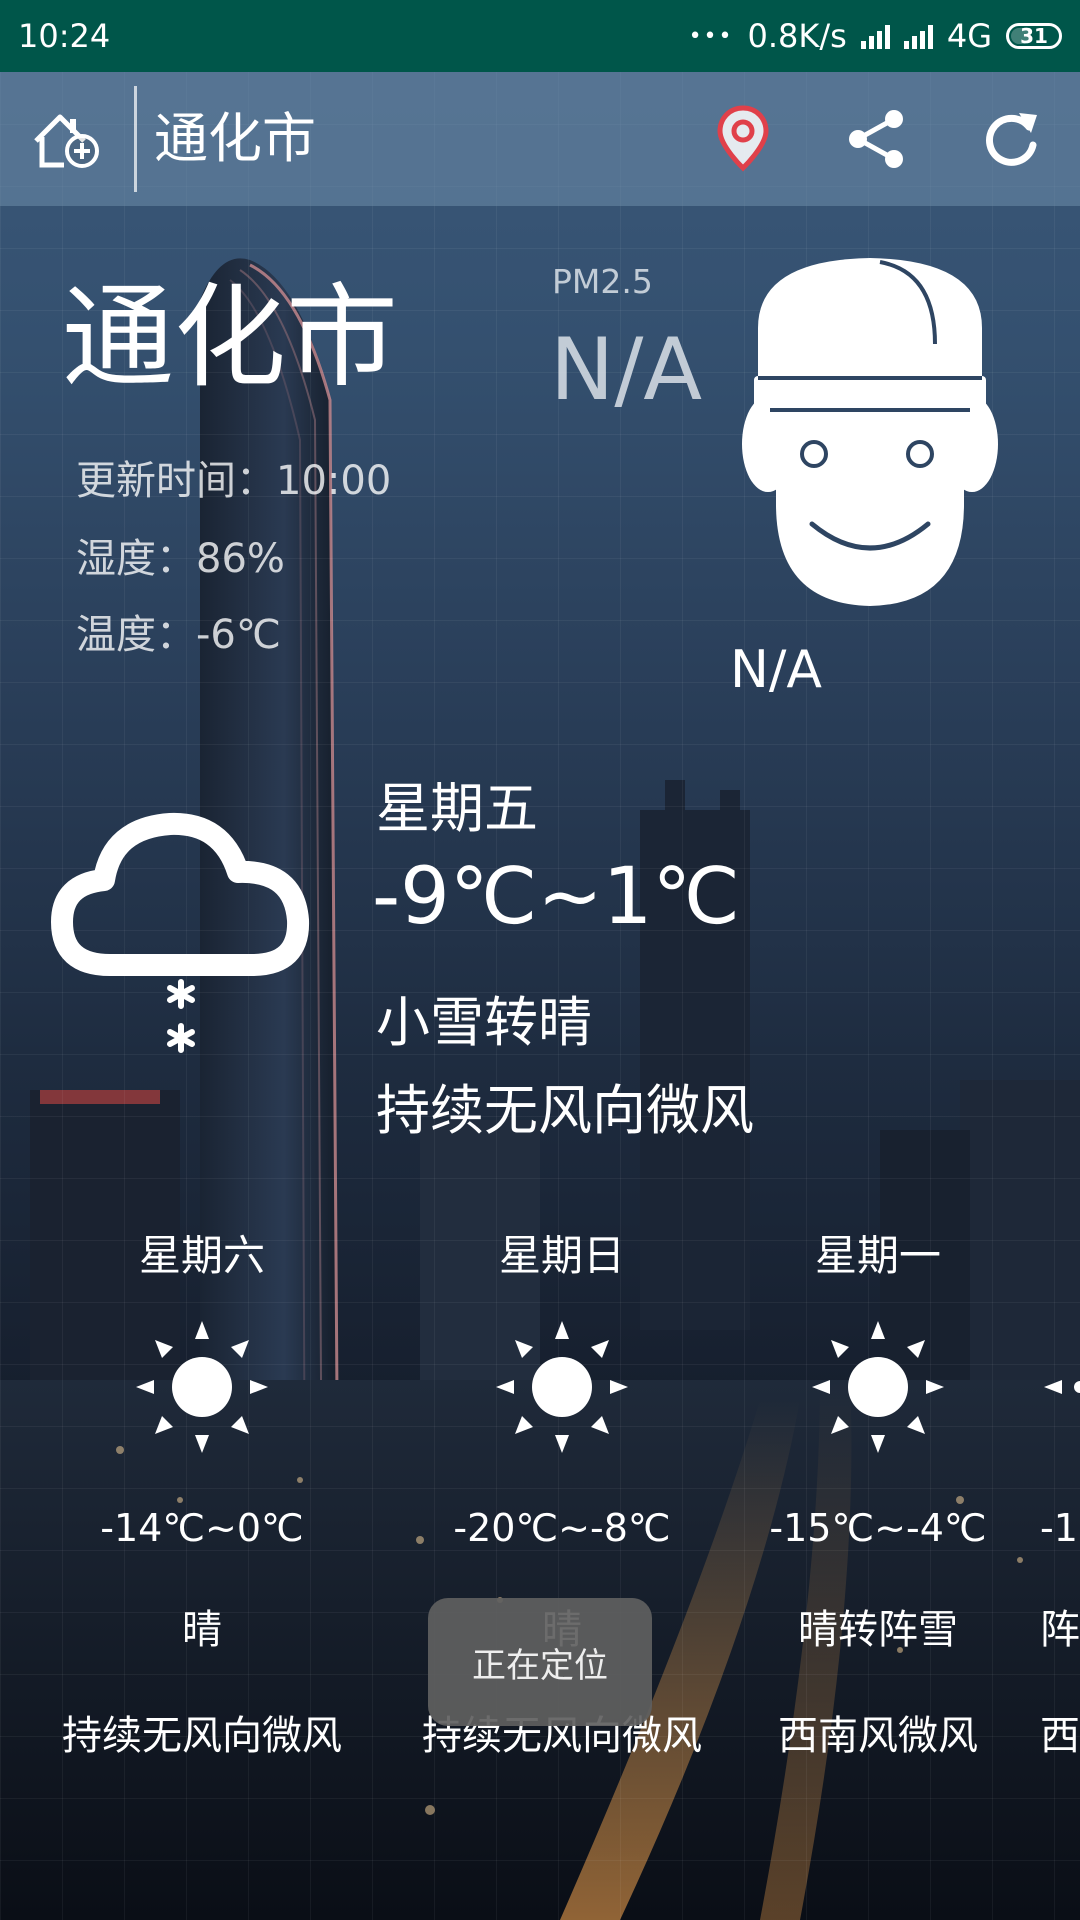 This screenshot has height=1920, width=1080. What do you see at coordinates (602, 281) in the screenshot?
I see `pm25-label: PM2.5` at bounding box center [602, 281].